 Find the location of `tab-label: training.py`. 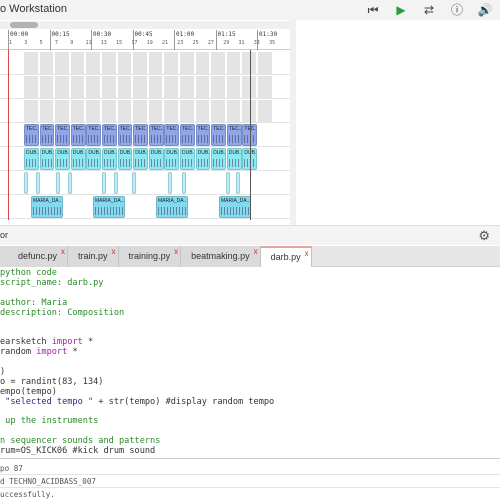

tab-label: training.py is located at coordinates (149, 256).